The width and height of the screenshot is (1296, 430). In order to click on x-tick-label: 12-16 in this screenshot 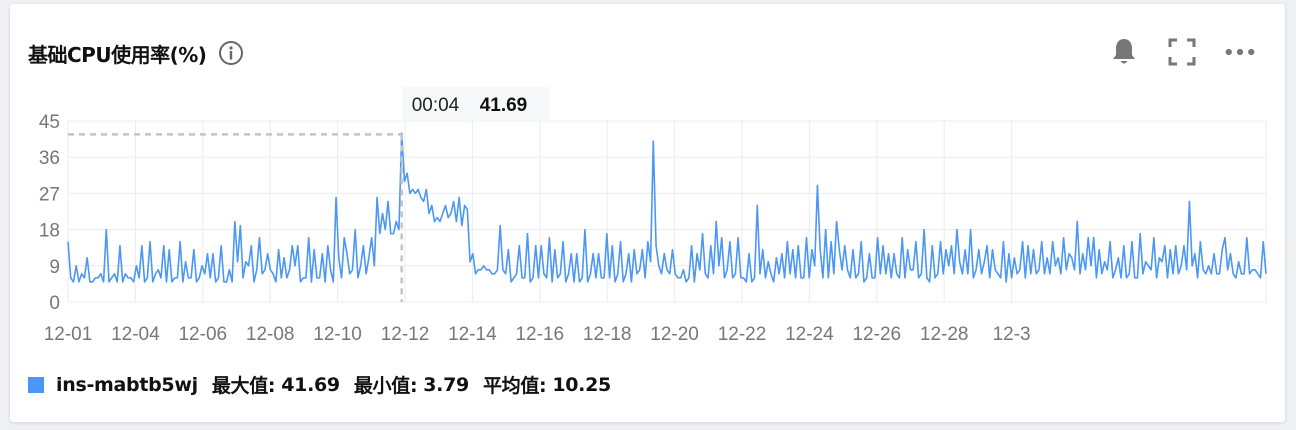, I will do `click(539, 334)`.